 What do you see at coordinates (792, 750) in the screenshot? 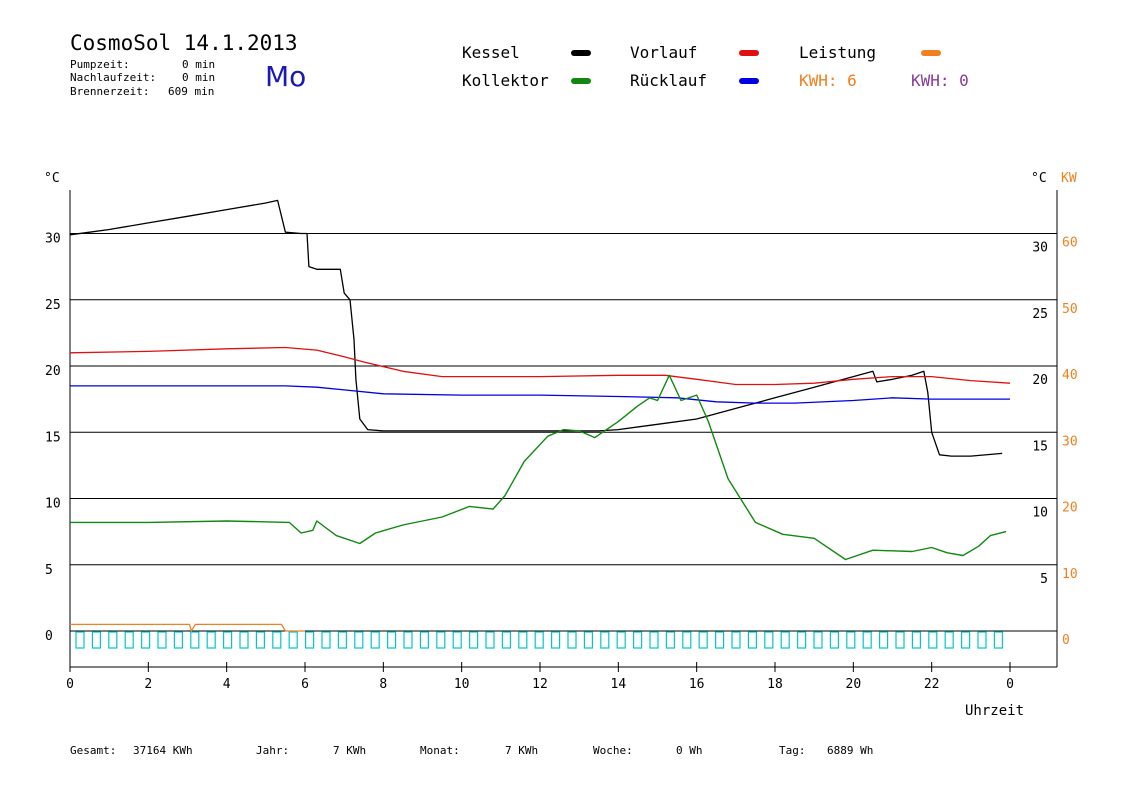
I see `footer-tag-label: Tag:` at bounding box center [792, 750].